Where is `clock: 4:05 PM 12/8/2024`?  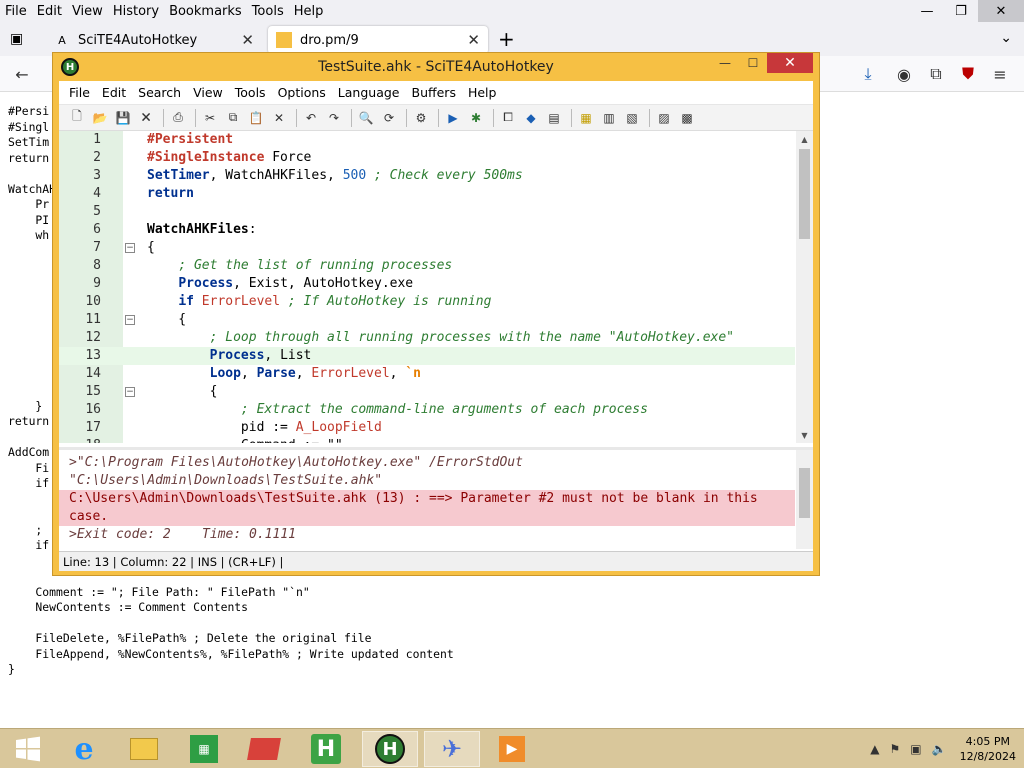
clock: 4:05 PM 12/8/2024 is located at coordinates (988, 749).